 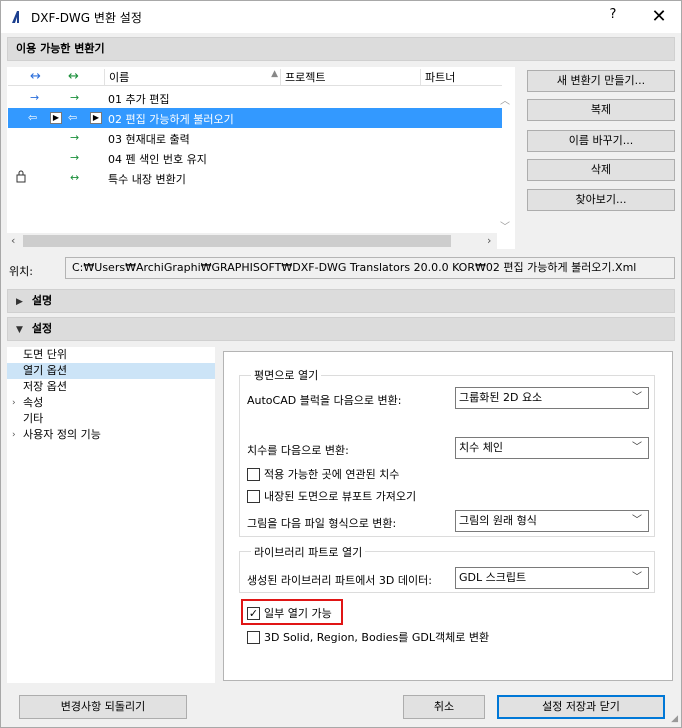 I want to click on collapse-triangle-icon: ▼, so click(x=19, y=330).